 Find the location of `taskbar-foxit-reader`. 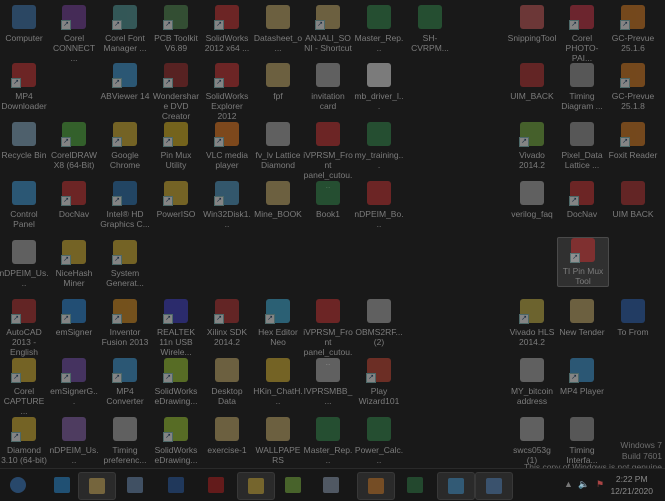

taskbar-foxit-reader is located at coordinates (376, 486).